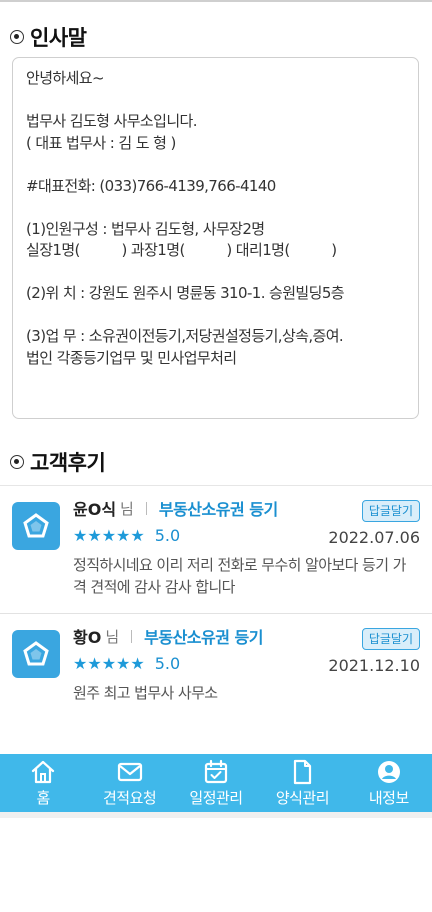 The height and width of the screenshot is (912, 432). What do you see at coordinates (129, 771) in the screenshot?
I see `mail-icon` at bounding box center [129, 771].